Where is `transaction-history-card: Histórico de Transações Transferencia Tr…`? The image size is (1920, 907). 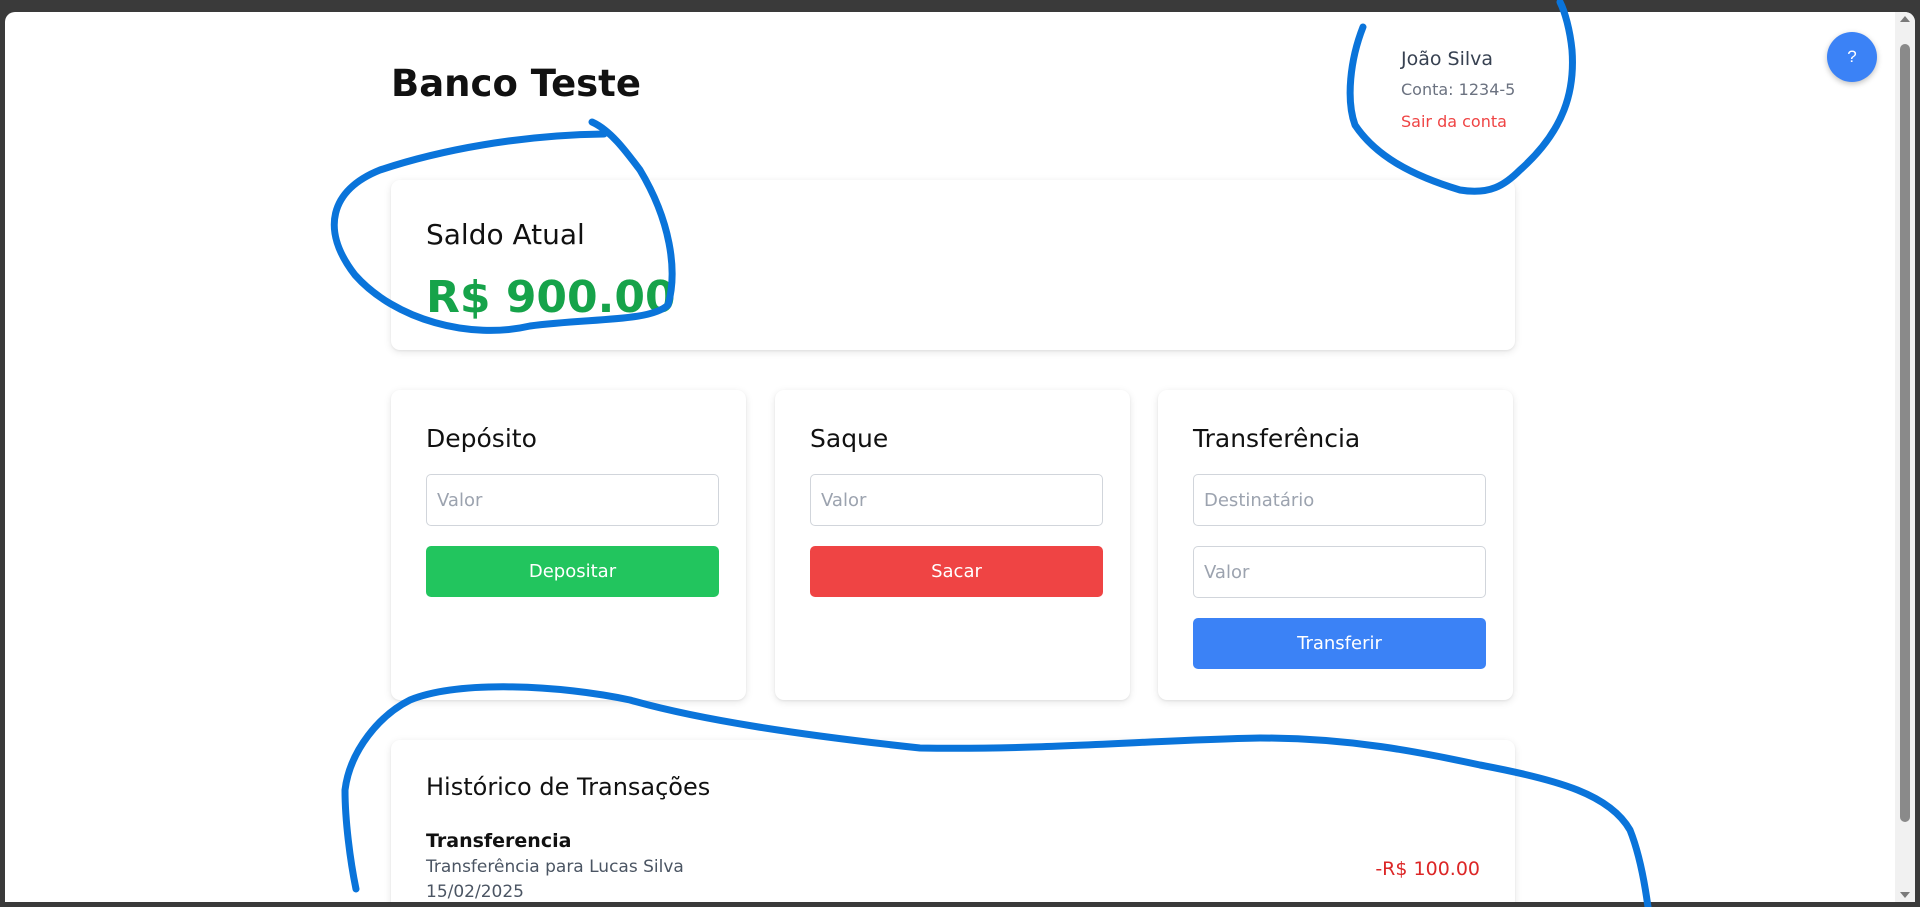
transaction-history-card: Histórico de Transações Transferencia Tr… is located at coordinates (953, 821).